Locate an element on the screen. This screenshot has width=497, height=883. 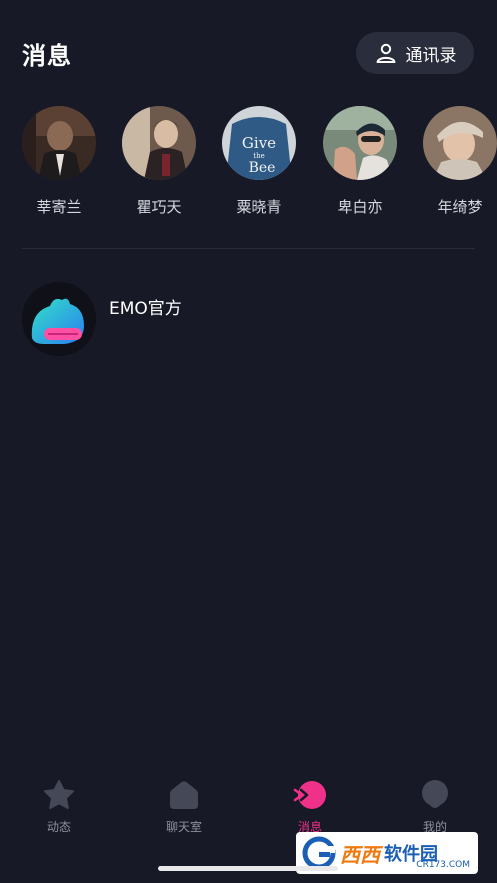
story-item: 莘寄兰 is located at coordinates (59, 161).